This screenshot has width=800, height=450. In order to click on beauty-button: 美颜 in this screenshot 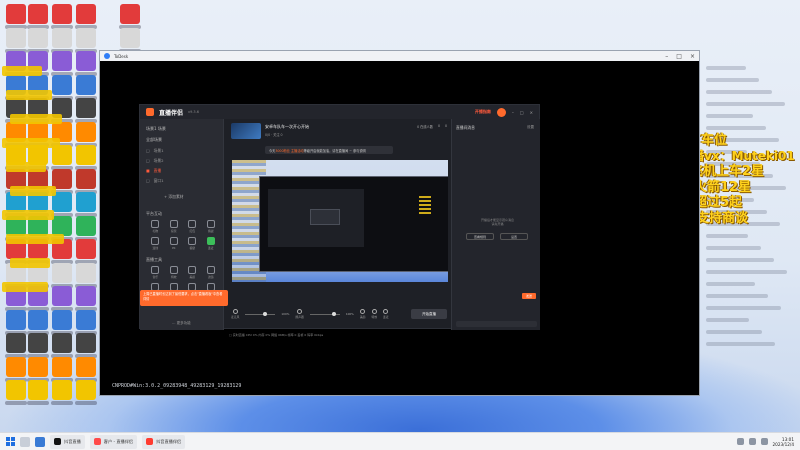, I will do `click(363, 314)`.